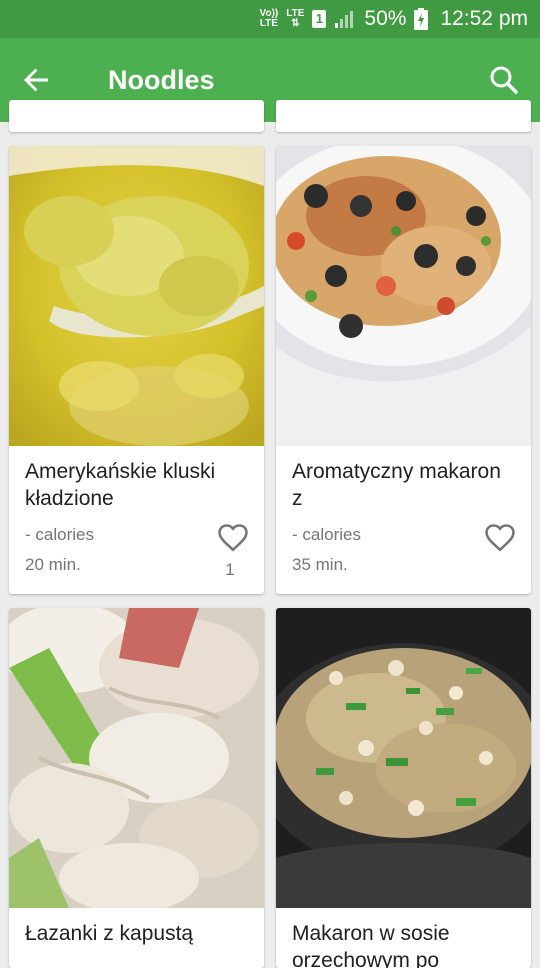  Describe the element at coordinates (344, 19) in the screenshot. I see `signal-icon` at that location.